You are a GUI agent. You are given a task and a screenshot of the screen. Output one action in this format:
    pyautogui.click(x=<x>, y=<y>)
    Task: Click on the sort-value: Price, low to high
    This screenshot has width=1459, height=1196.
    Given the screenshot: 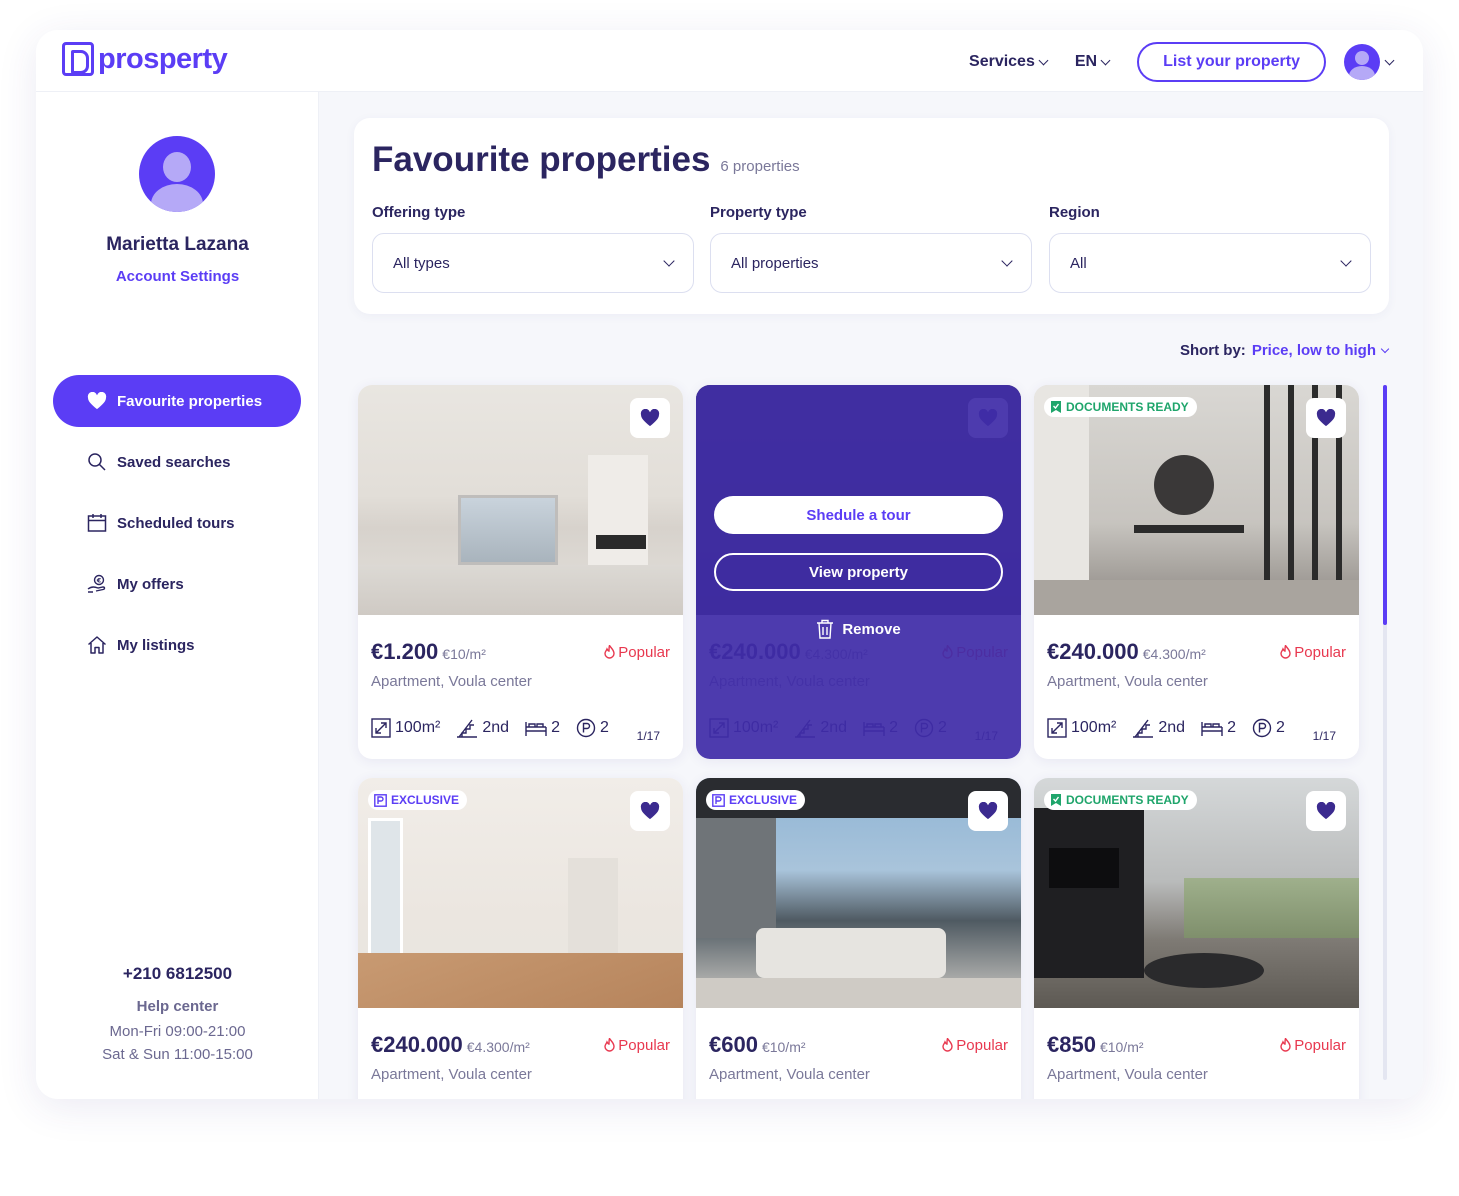 What is the action you would take?
    pyautogui.click(x=1313, y=350)
    